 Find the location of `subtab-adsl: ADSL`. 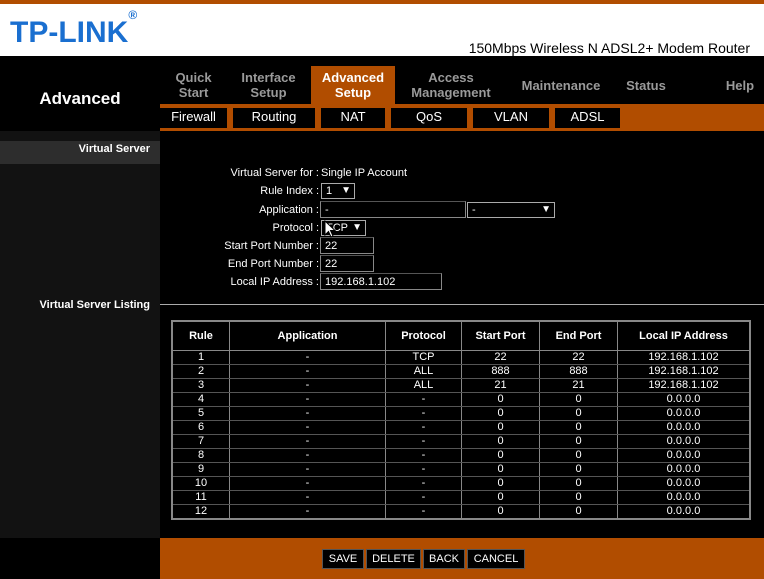

subtab-adsl: ADSL is located at coordinates (587, 118).